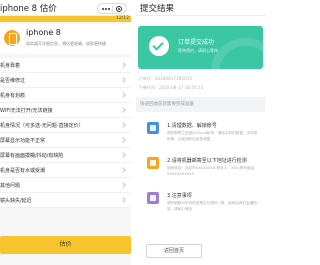 The image size is (320, 265). What do you see at coordinates (23, 171) in the screenshot?
I see `question-label: 机身是否有水或受潮` at bounding box center [23, 171].